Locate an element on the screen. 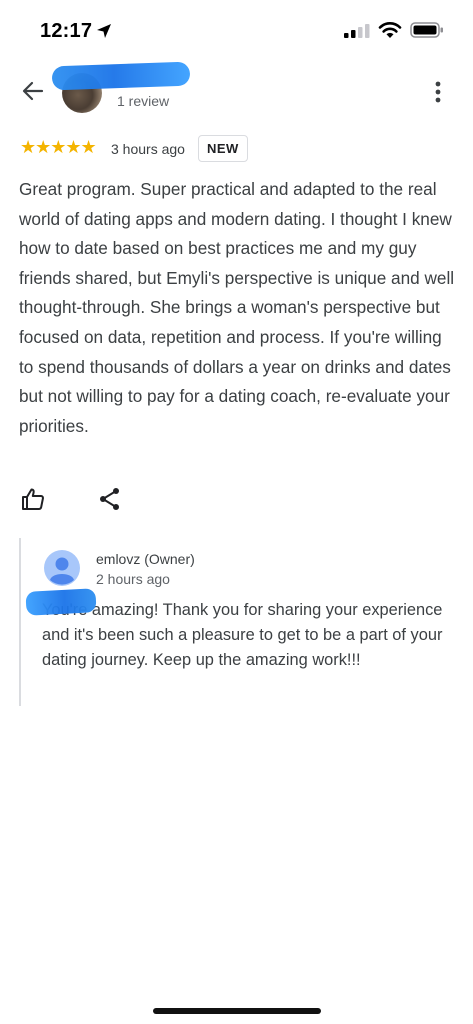  redacted-reviewer-name is located at coordinates (121, 76).